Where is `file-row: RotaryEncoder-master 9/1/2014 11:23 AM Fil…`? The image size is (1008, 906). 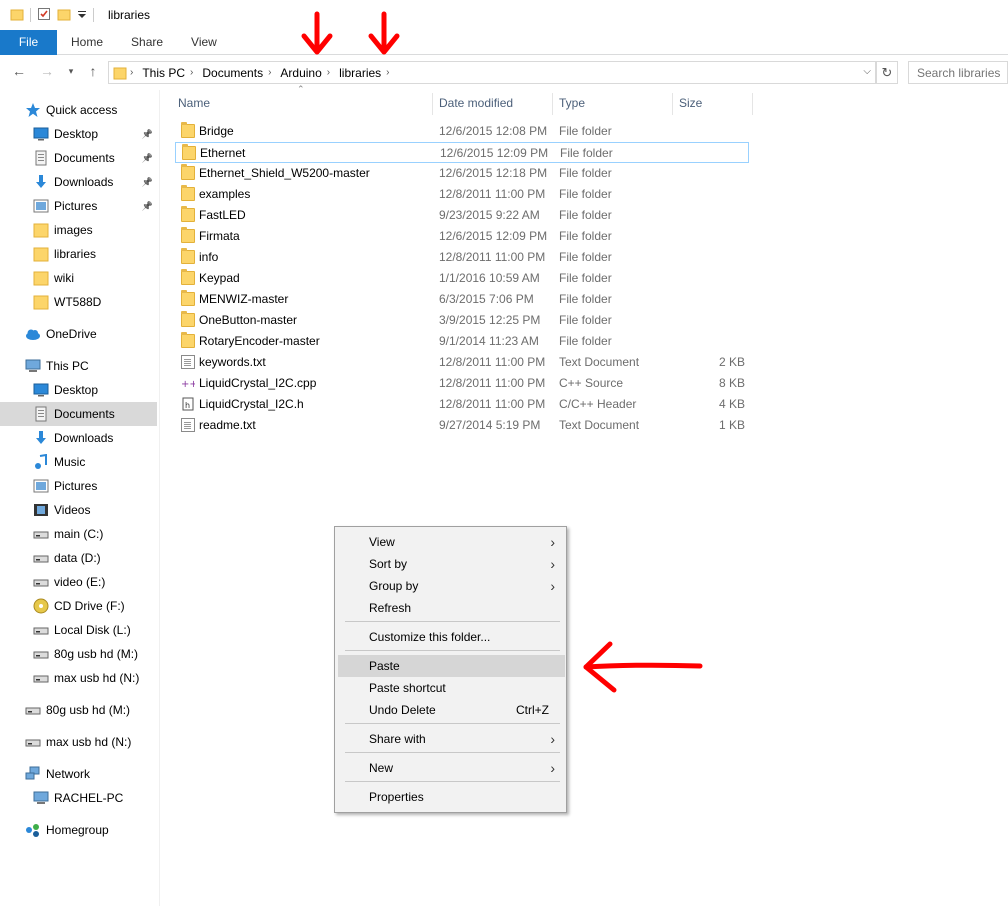
file-row: RotaryEncoder-master 9/1/2014 11:23 AM Fil… is located at coordinates (462, 341).